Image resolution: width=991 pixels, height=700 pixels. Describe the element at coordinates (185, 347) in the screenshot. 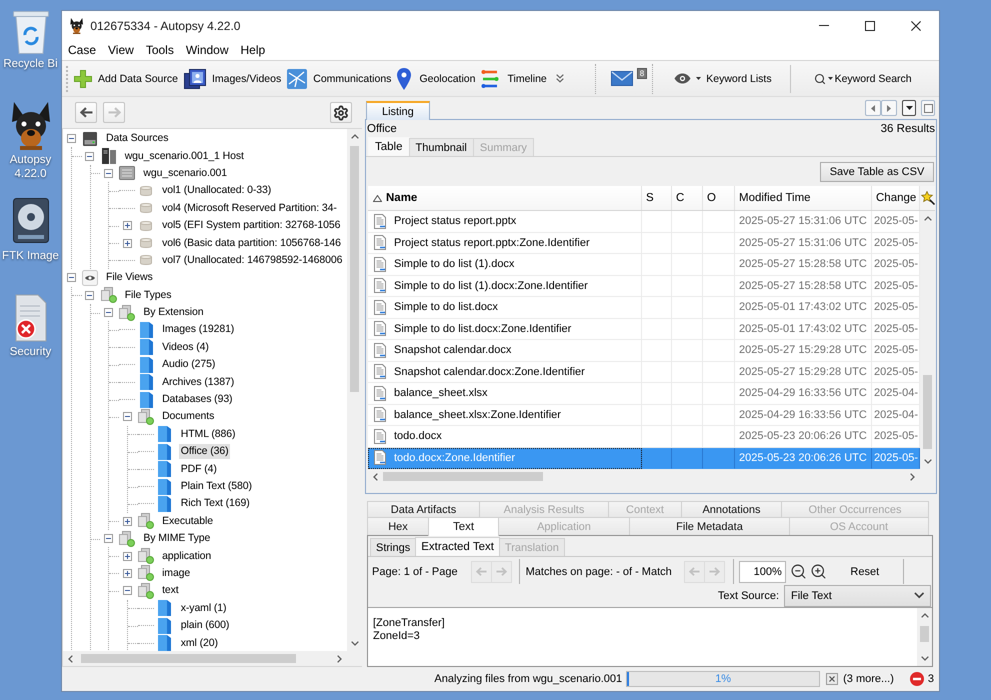

I see `tree-item: Videos (4)` at that location.